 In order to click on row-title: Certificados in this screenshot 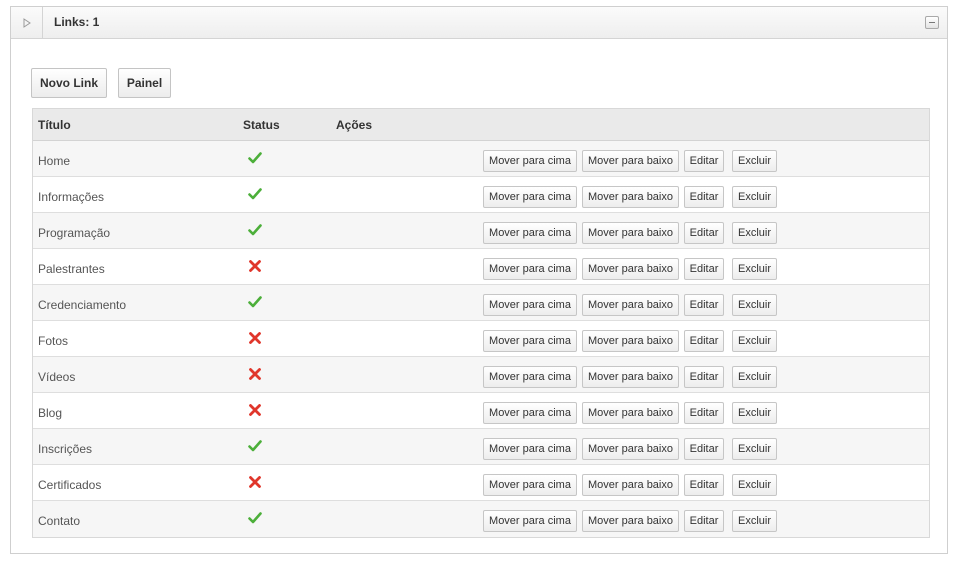, I will do `click(70, 485)`.